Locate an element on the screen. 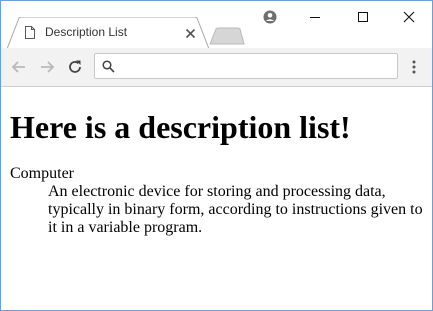 The width and height of the screenshot is (433, 311). reload-button is located at coordinates (75, 67).